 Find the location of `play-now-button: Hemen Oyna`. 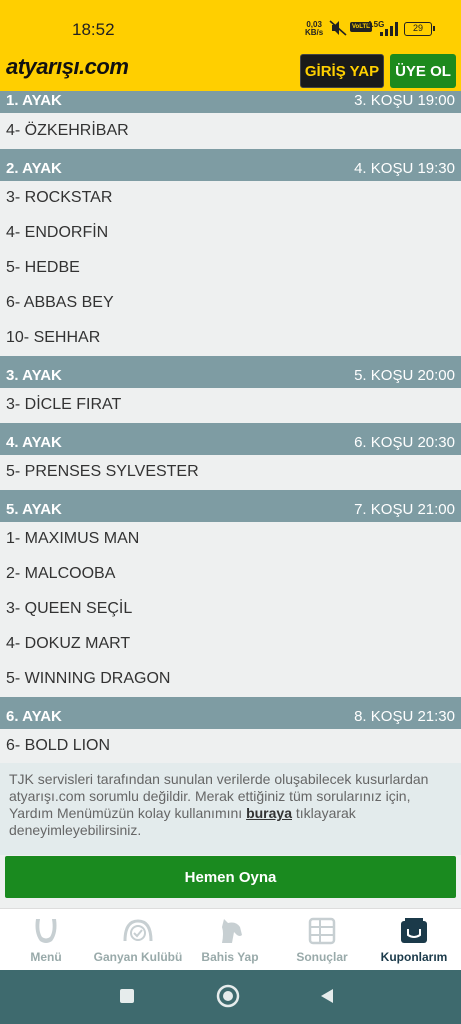

play-now-button: Hemen Oyna is located at coordinates (230, 877).